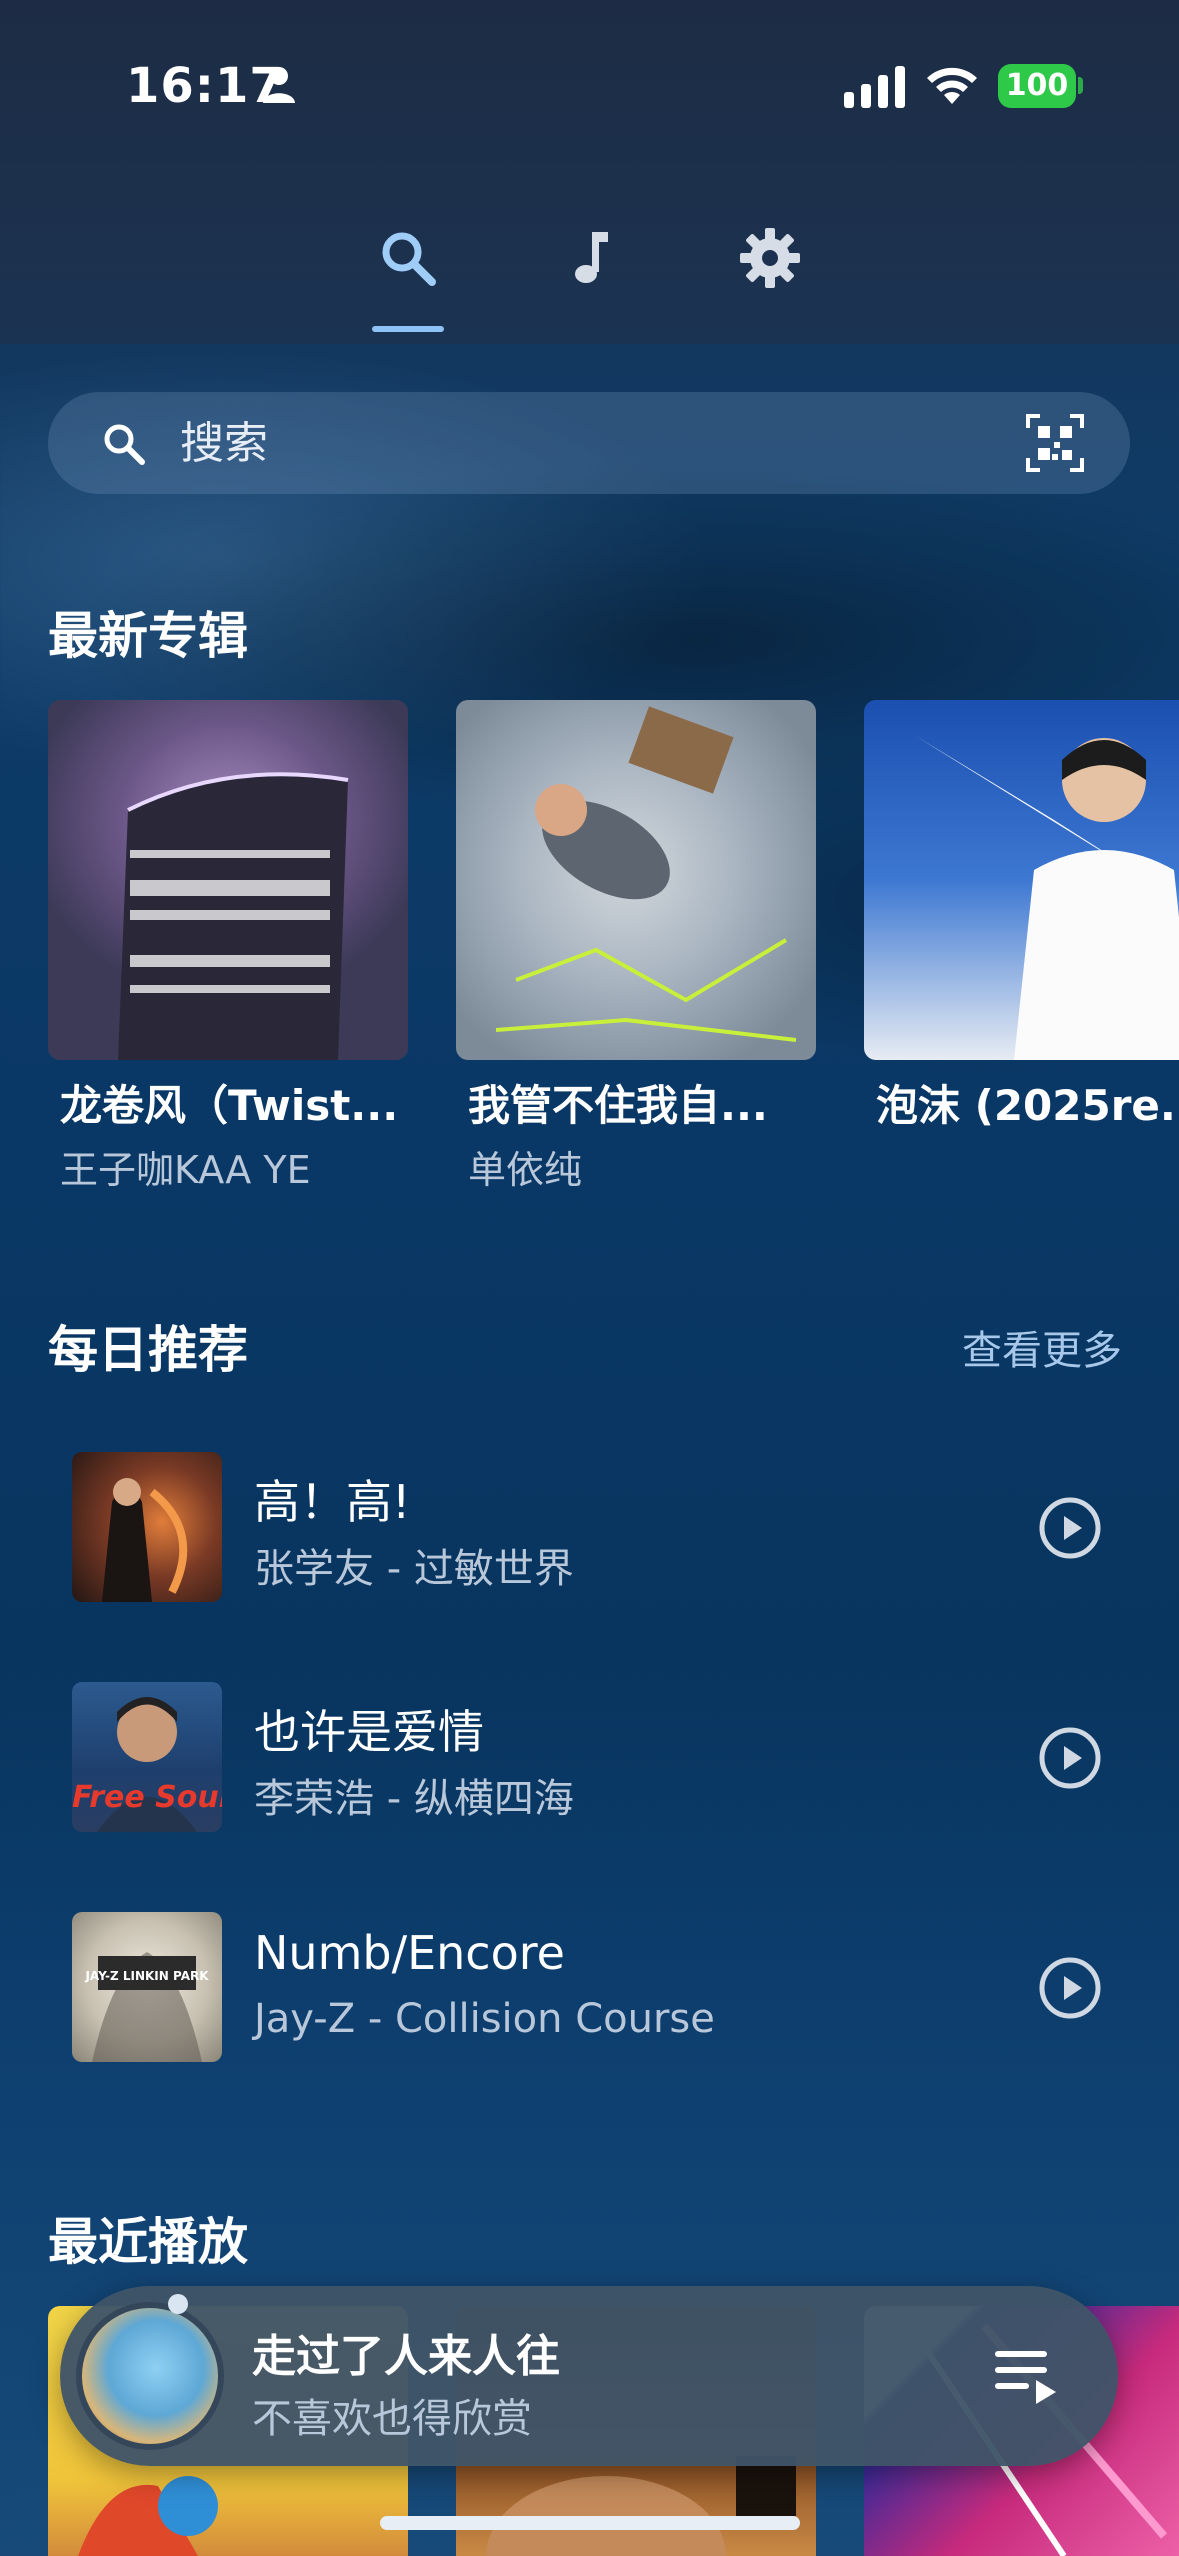 This screenshot has width=1179, height=2556. What do you see at coordinates (525, 1170) in the screenshot?
I see `album-artist: 单依纯` at bounding box center [525, 1170].